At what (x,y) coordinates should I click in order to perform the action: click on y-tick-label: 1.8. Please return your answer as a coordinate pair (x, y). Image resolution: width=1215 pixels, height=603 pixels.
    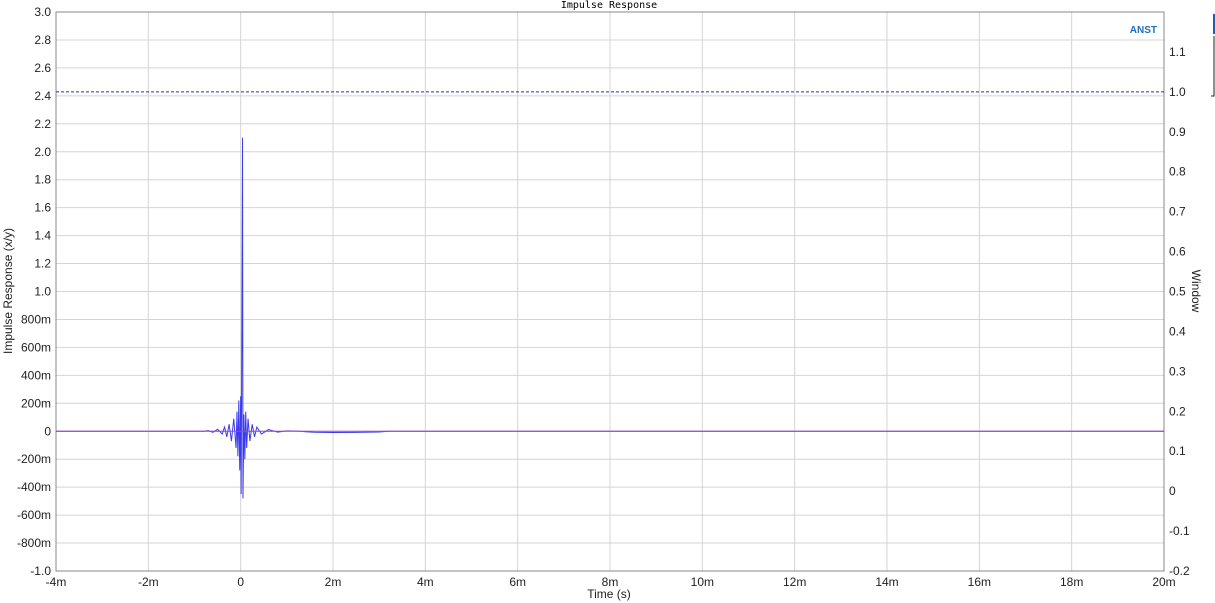
    Looking at the image, I should click on (42, 180).